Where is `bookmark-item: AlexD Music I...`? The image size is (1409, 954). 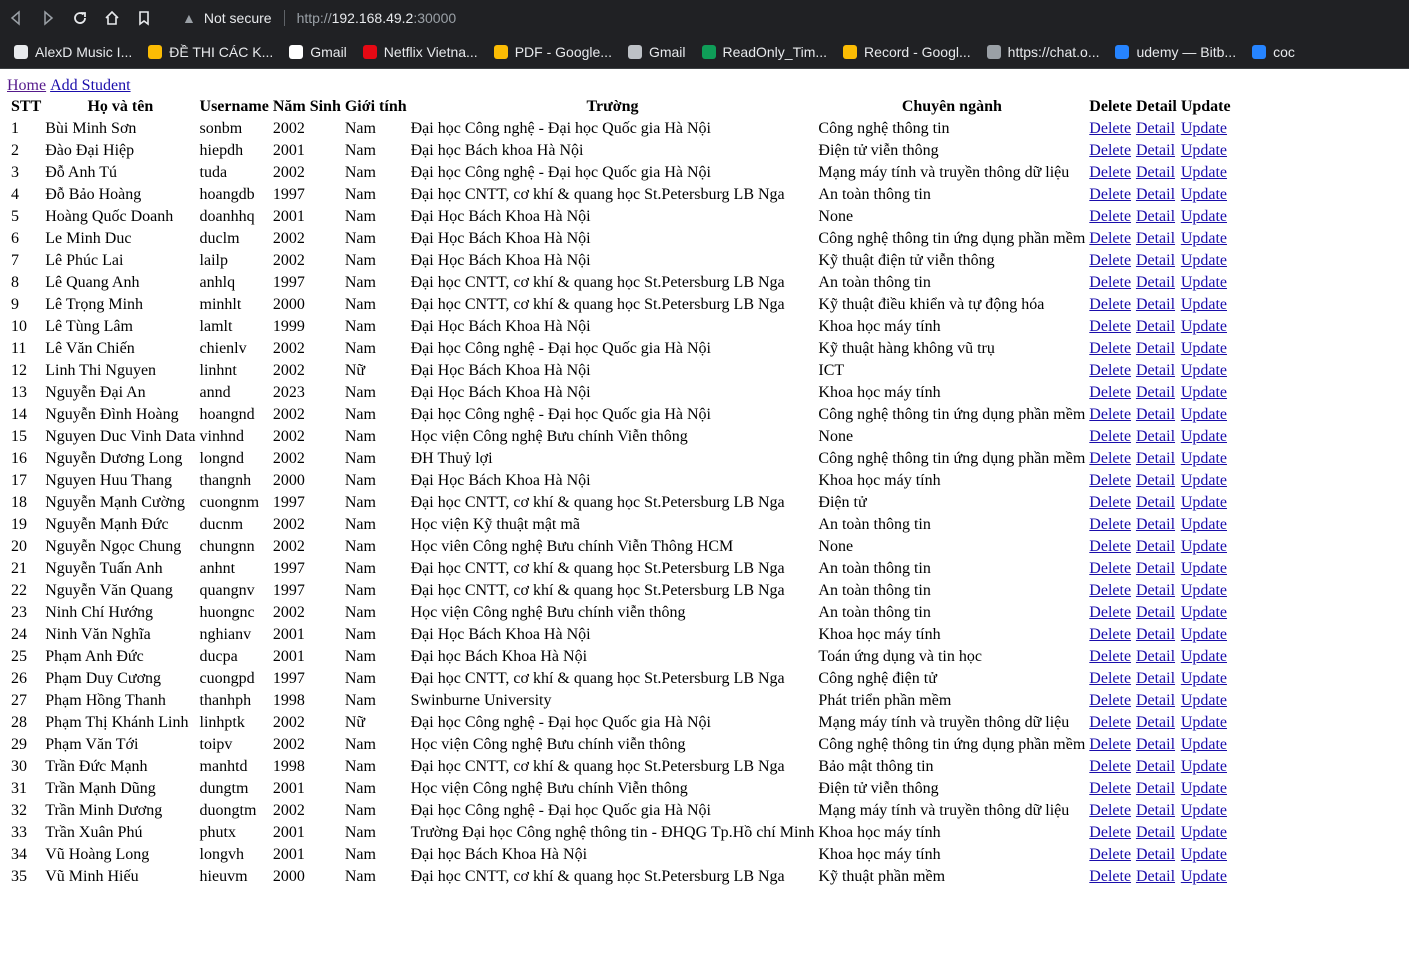 bookmark-item: AlexD Music I... is located at coordinates (73, 52).